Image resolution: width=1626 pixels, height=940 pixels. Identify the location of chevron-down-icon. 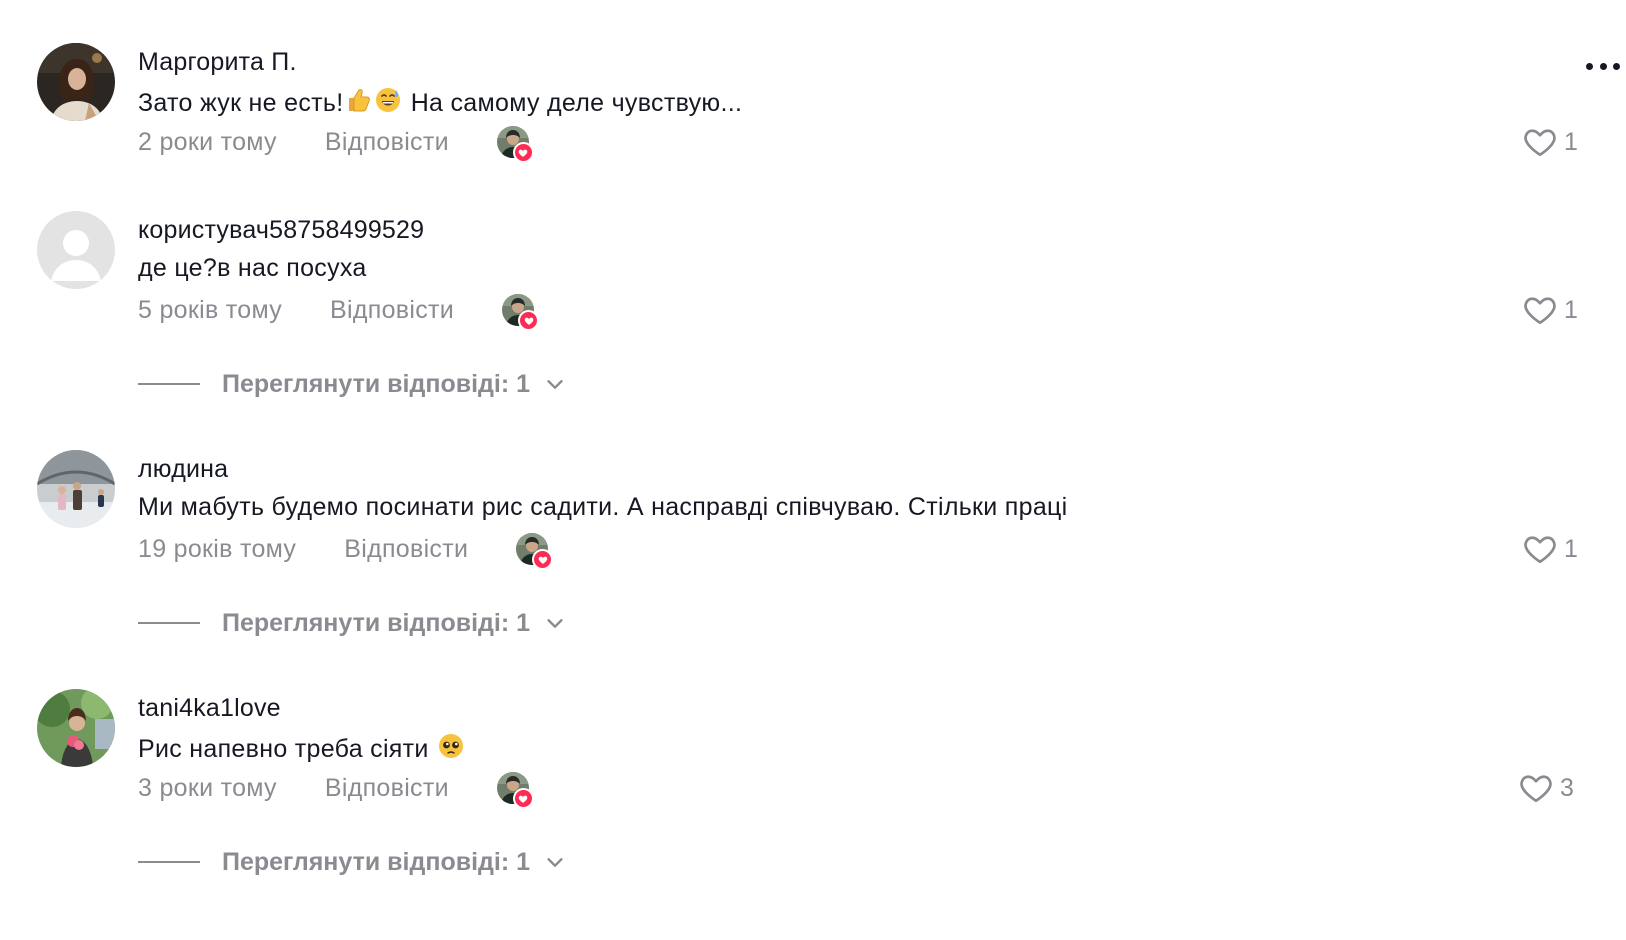
(555, 862).